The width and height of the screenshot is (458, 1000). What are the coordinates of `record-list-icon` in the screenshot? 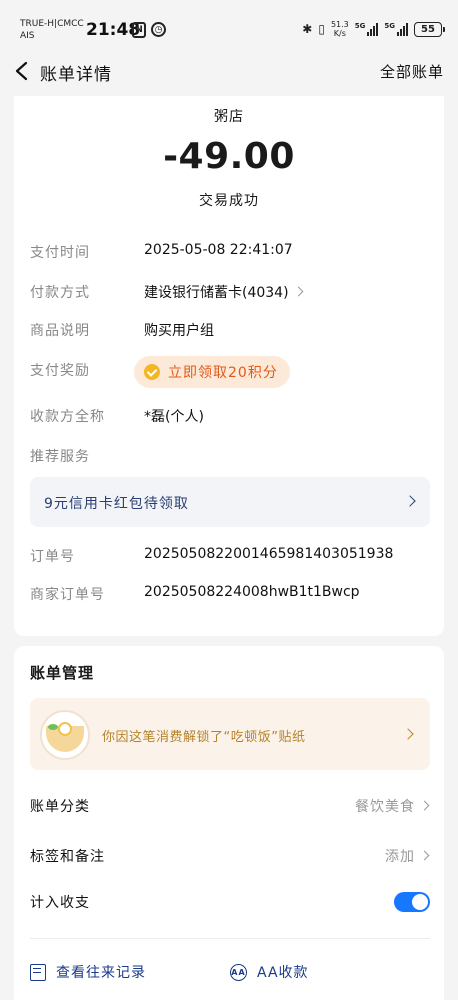 It's located at (38, 972).